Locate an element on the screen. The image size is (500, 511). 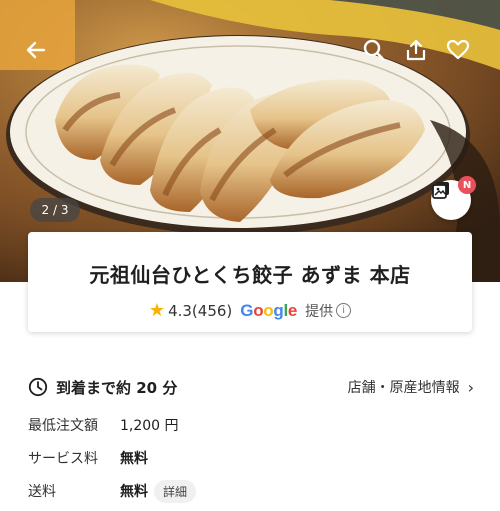
info-icon: i is located at coordinates (344, 310).